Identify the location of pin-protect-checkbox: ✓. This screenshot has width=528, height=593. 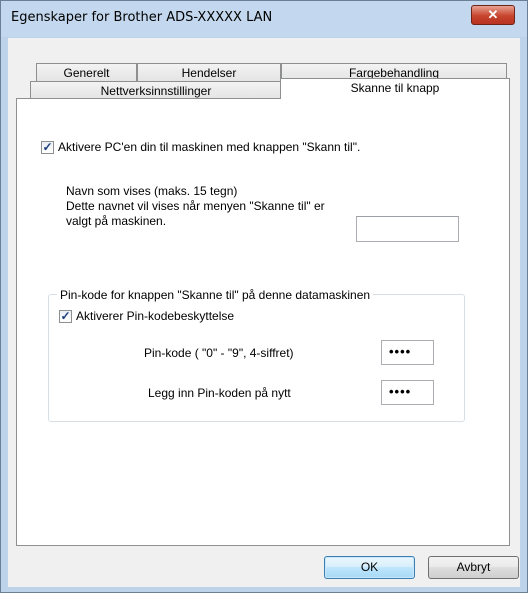
(65, 316).